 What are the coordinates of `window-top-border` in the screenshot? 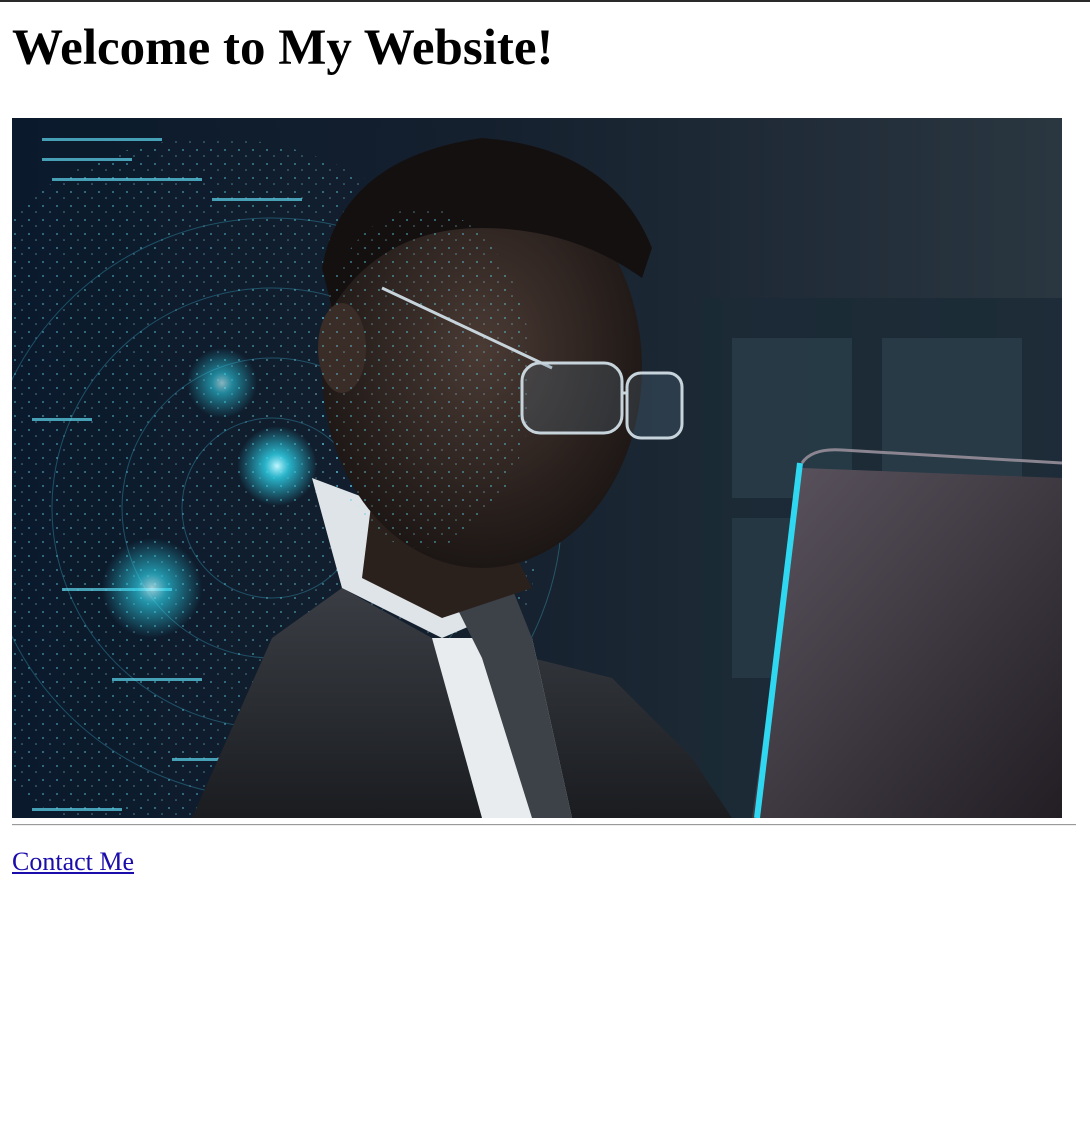 It's located at (545, 1).